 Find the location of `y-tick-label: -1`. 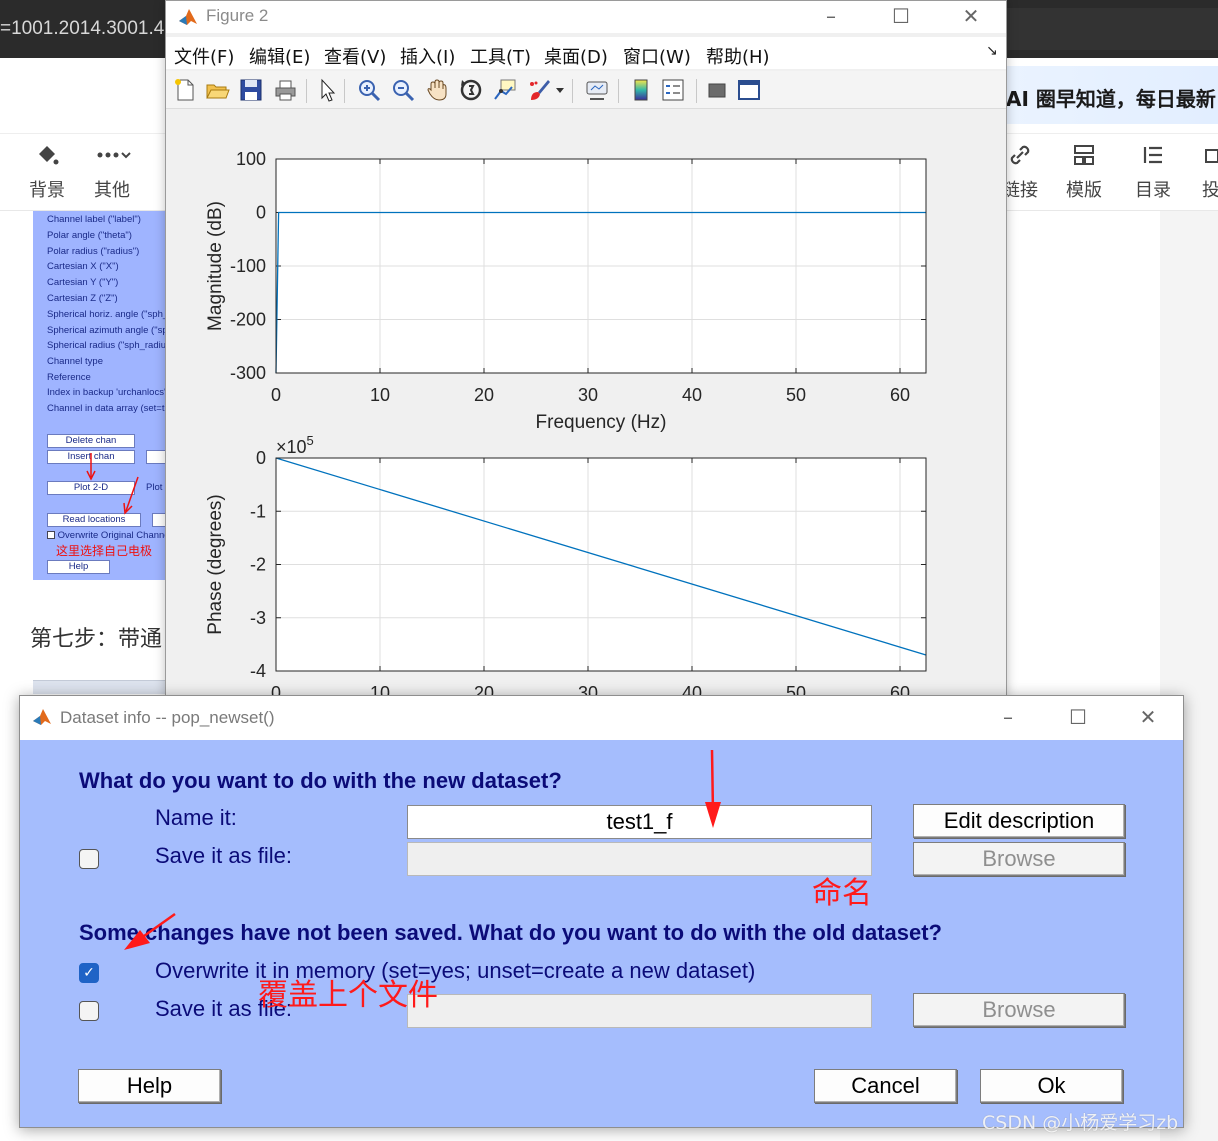

y-tick-label: -1 is located at coordinates (258, 511).